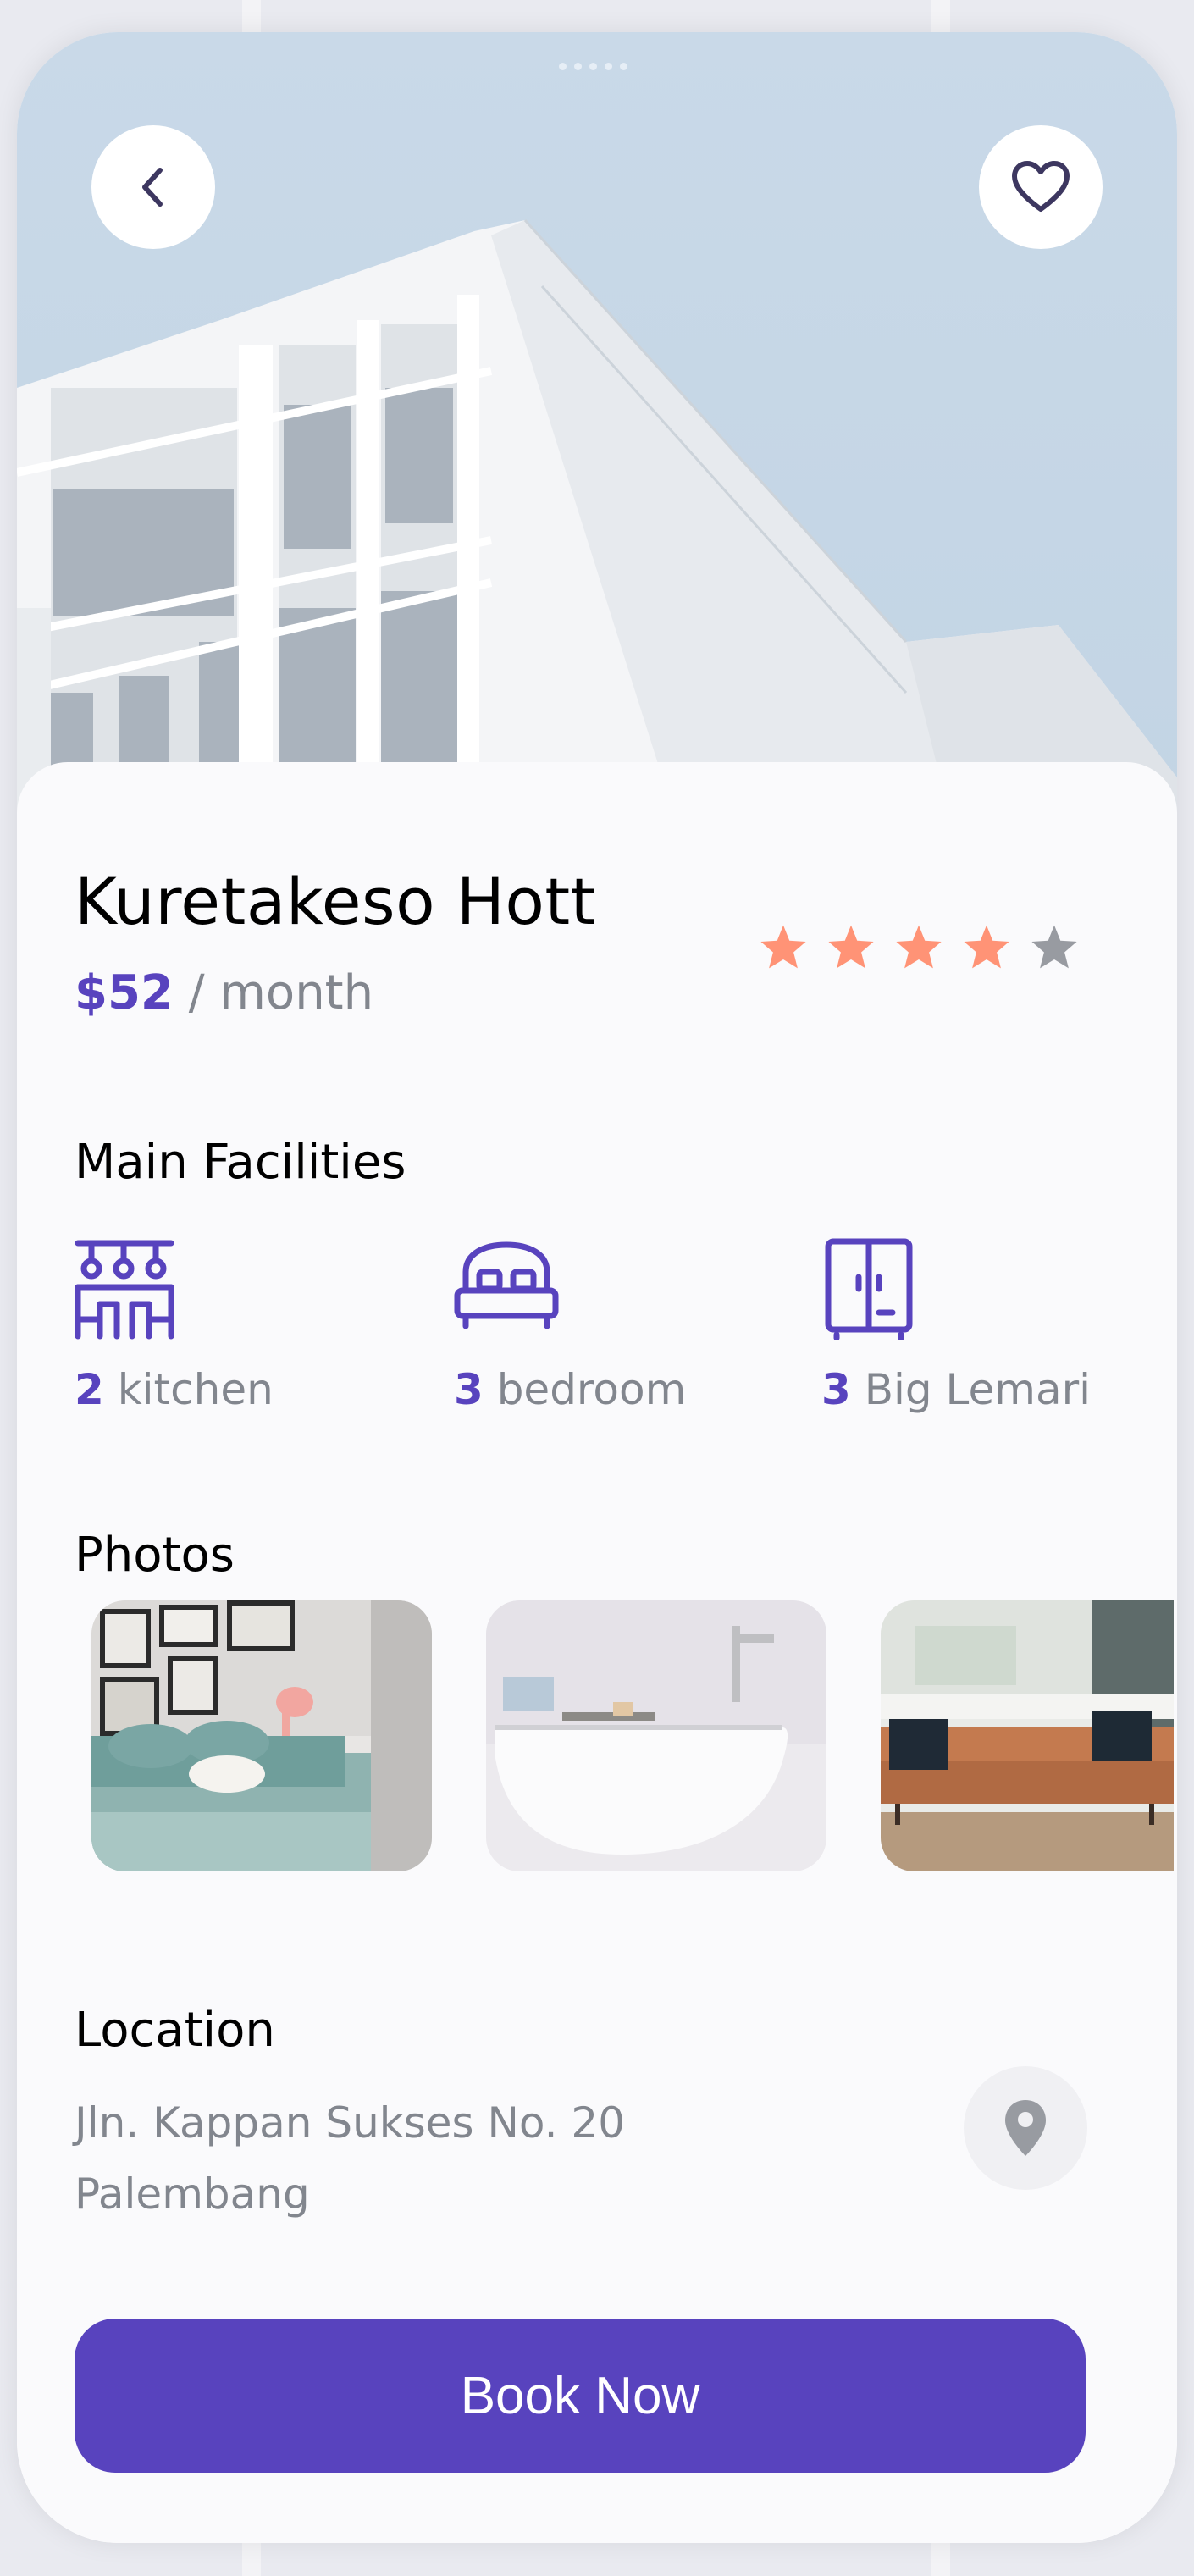 The image size is (1194, 2576). I want to click on location-heading: Location, so click(175, 2031).